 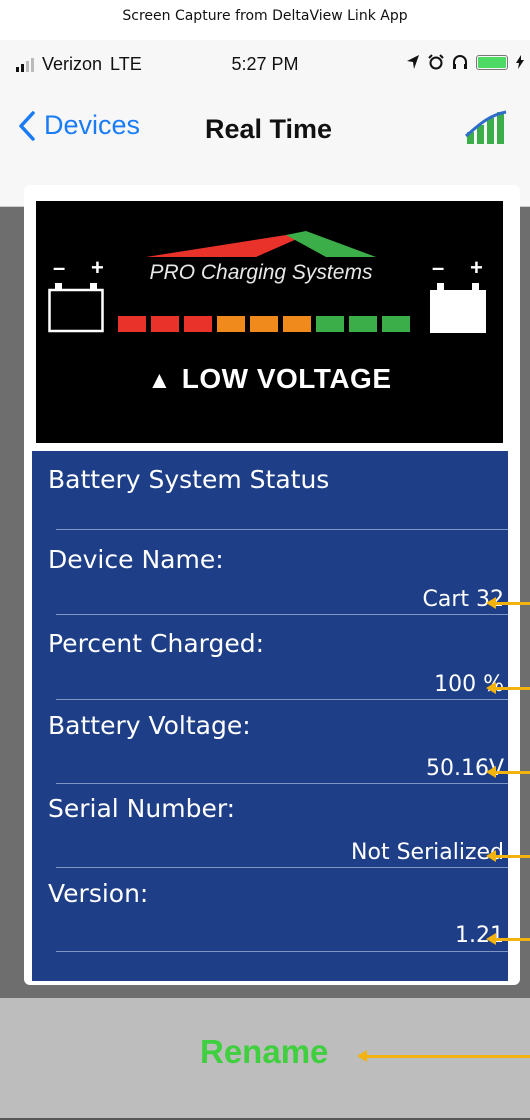 What do you see at coordinates (265, 16) in the screenshot?
I see `screen-caption: Screen Capture from DeltaView Link App` at bounding box center [265, 16].